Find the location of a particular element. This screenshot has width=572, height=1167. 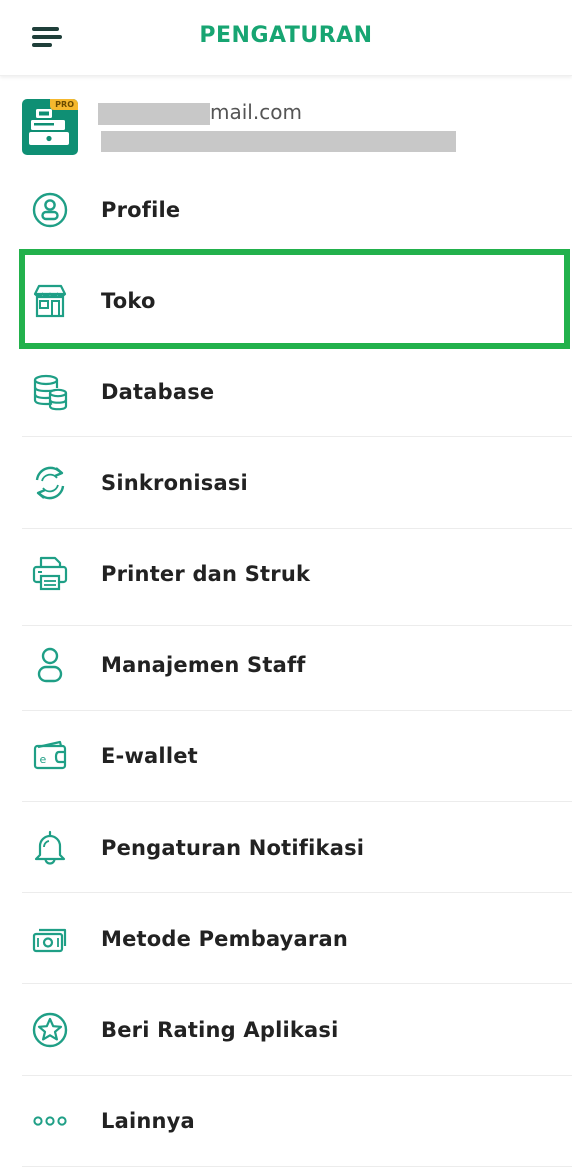

email-suffix: mail.com is located at coordinates (256, 112).